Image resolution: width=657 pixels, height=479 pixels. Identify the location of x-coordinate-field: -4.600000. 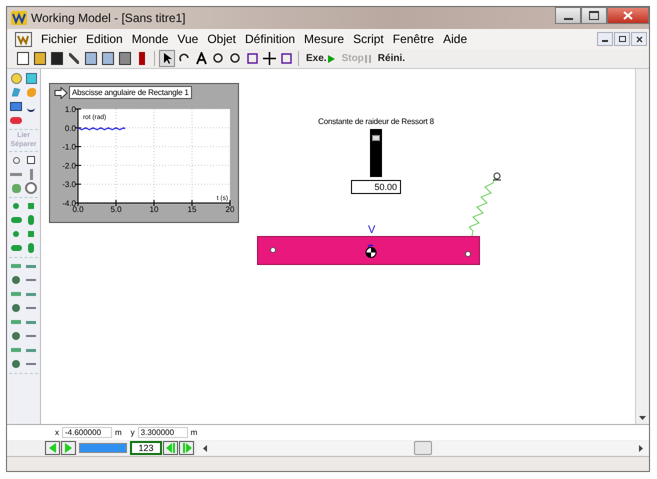
(87, 432).